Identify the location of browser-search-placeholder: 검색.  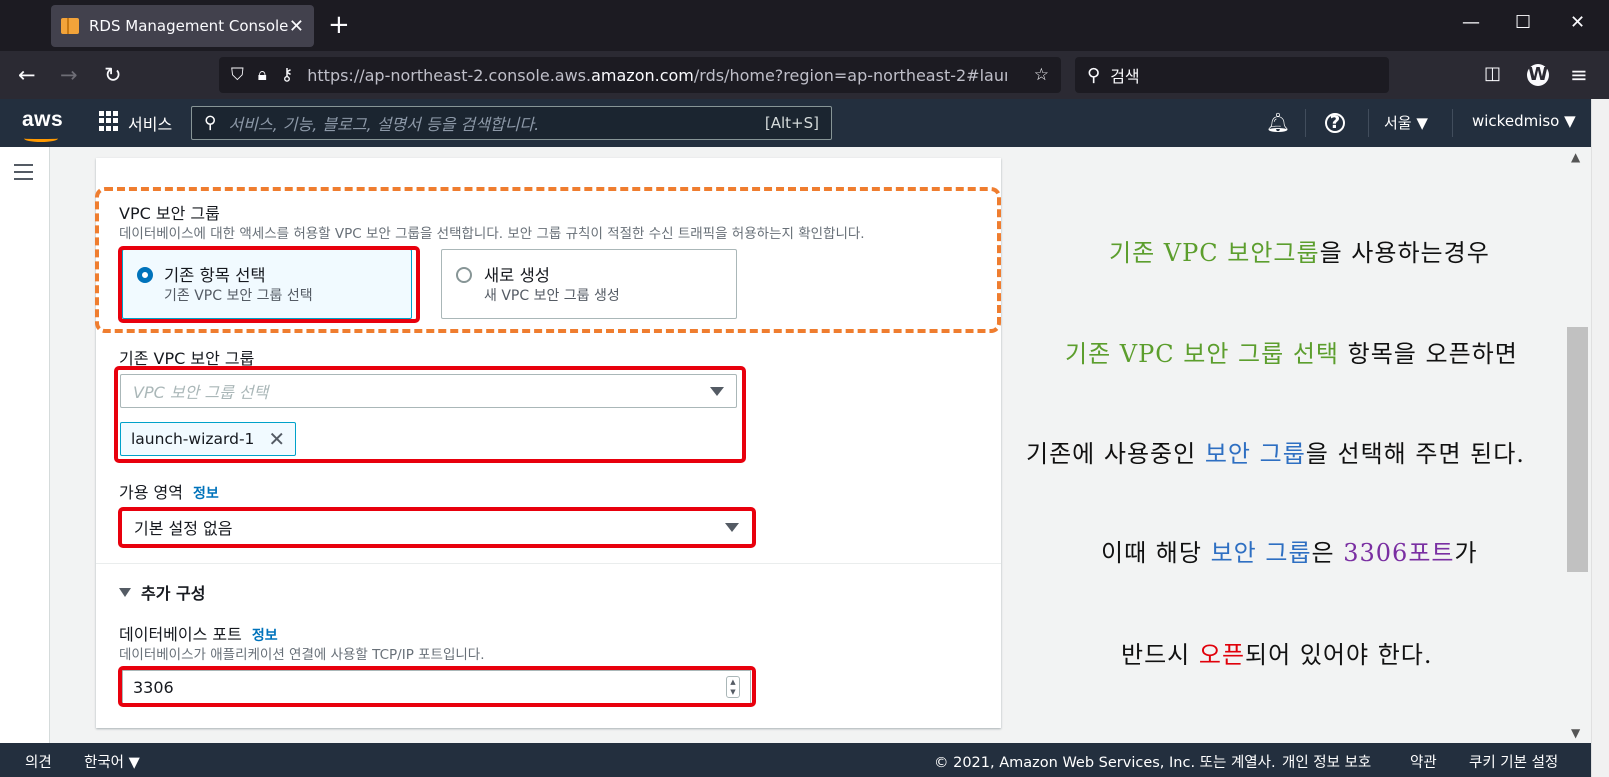
(1125, 76).